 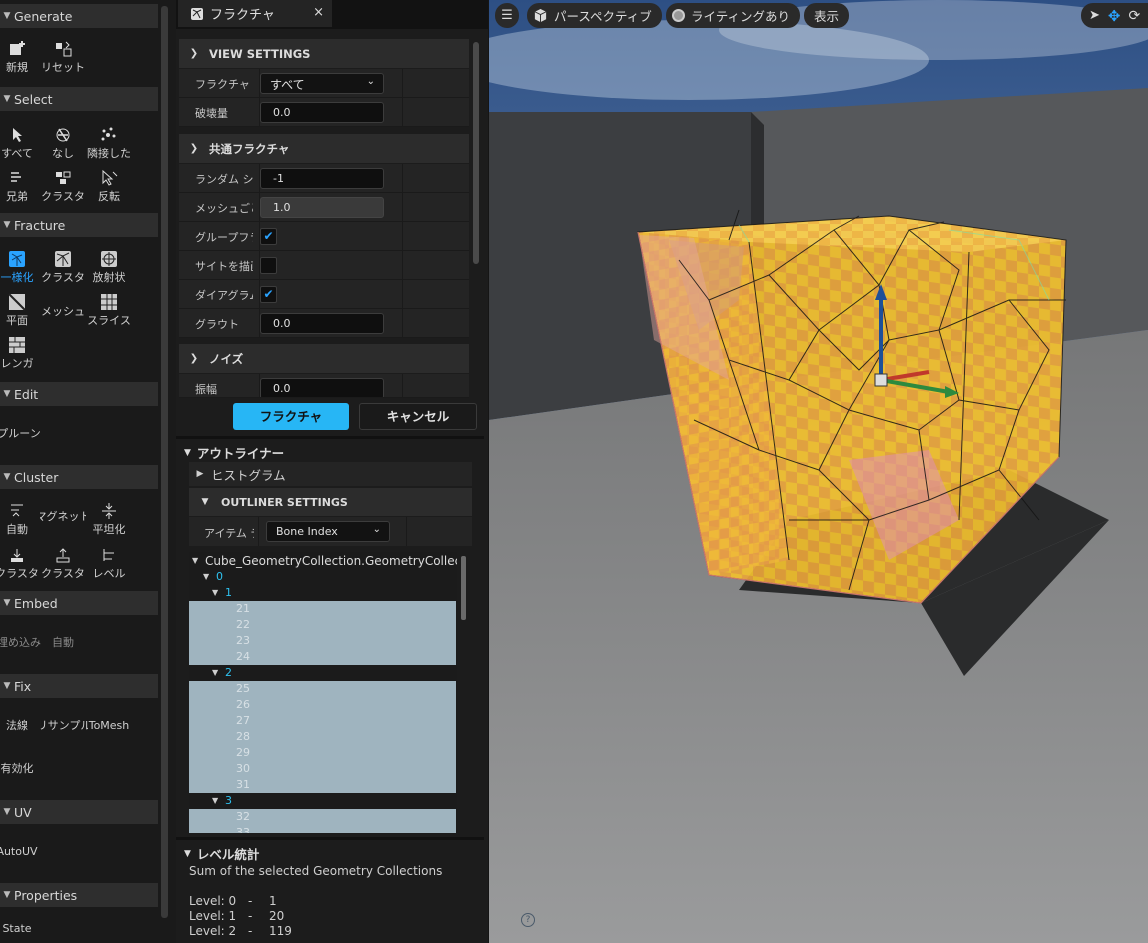 I want to click on tree-node-row: ▼ 3, so click(x=322, y=801).